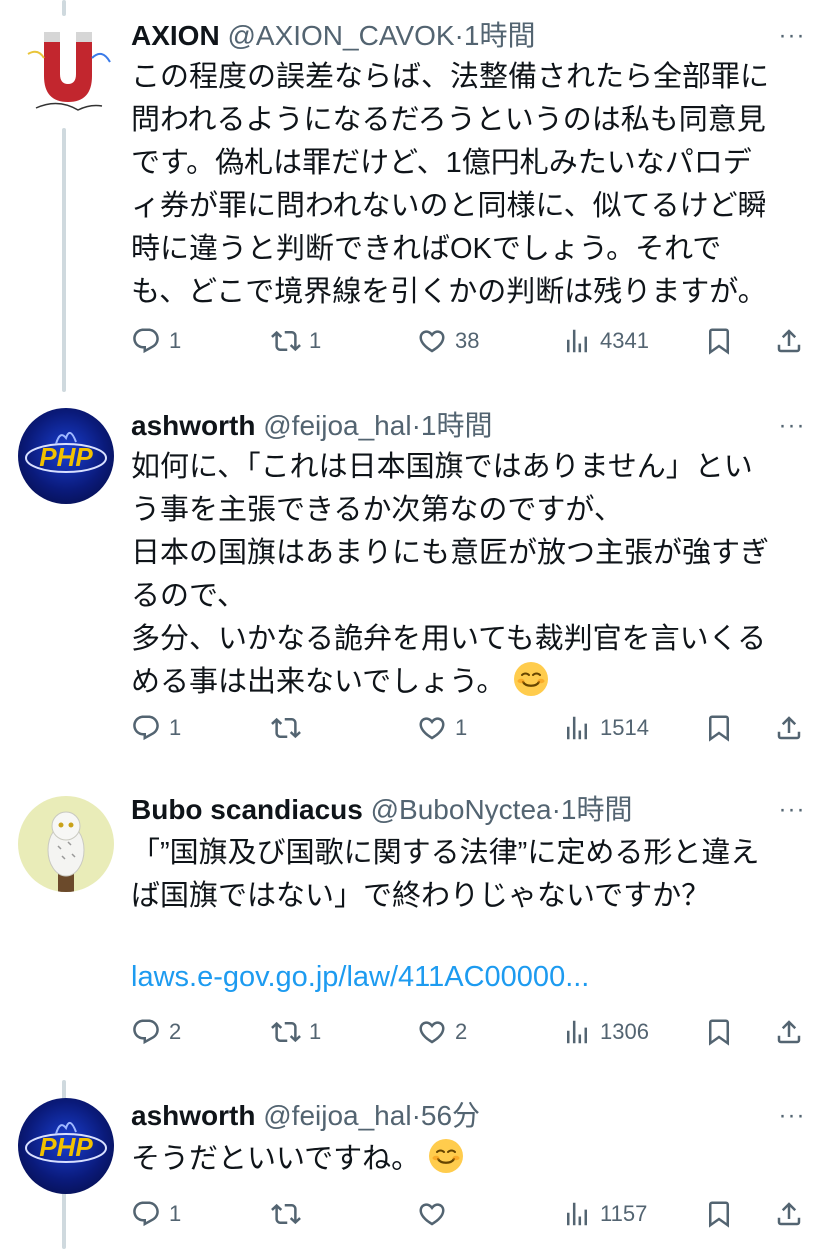  Describe the element at coordinates (426, 249) in the screenshot. I see `tweet-text-line: 時に違うと判断できればOKでしょう。それで` at that location.